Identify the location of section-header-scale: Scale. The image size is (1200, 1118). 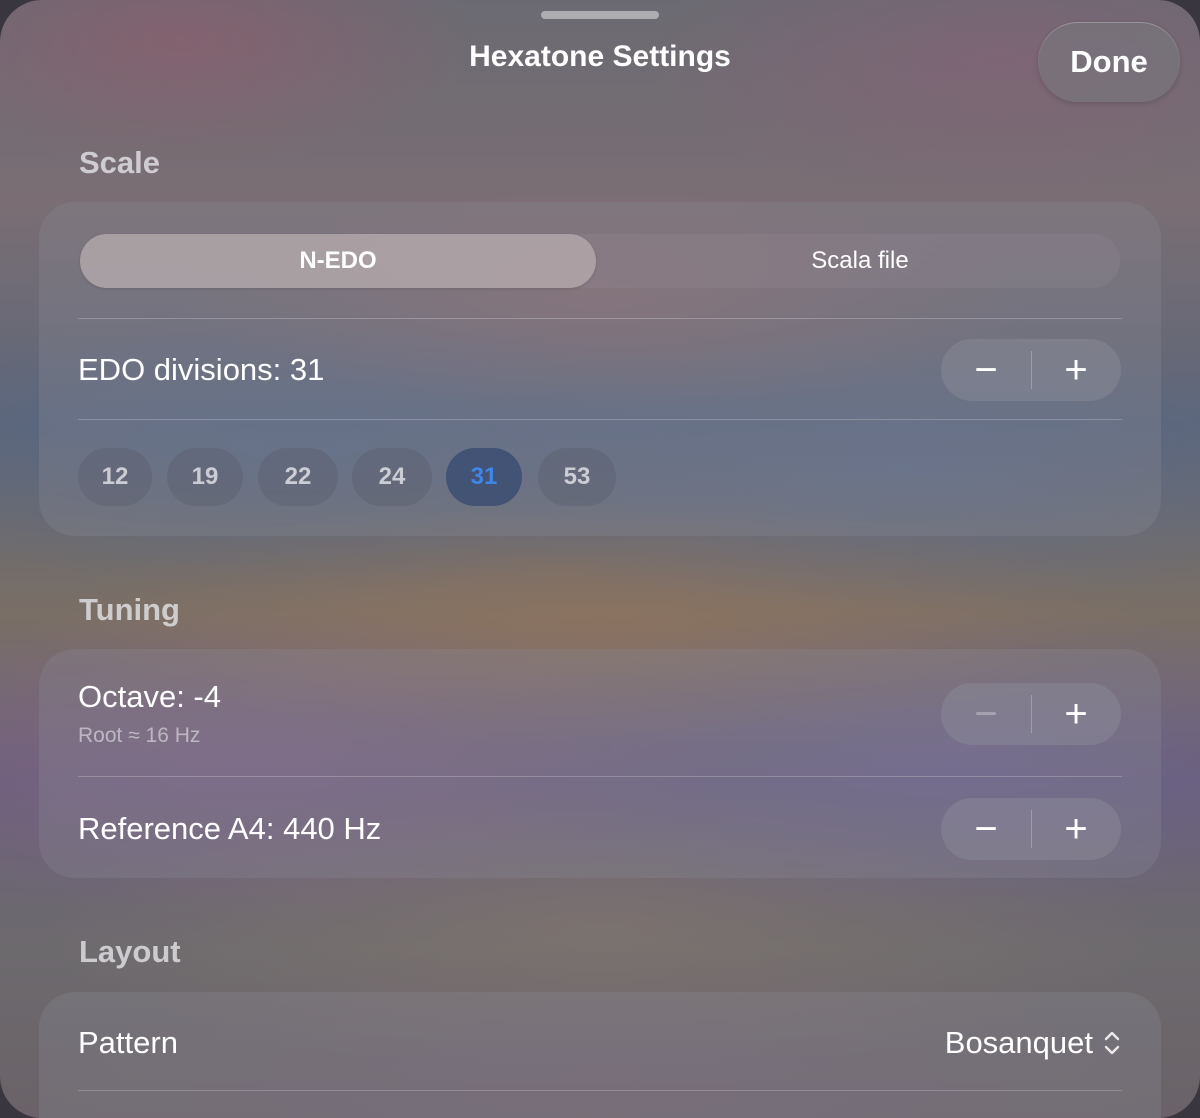
(120, 162).